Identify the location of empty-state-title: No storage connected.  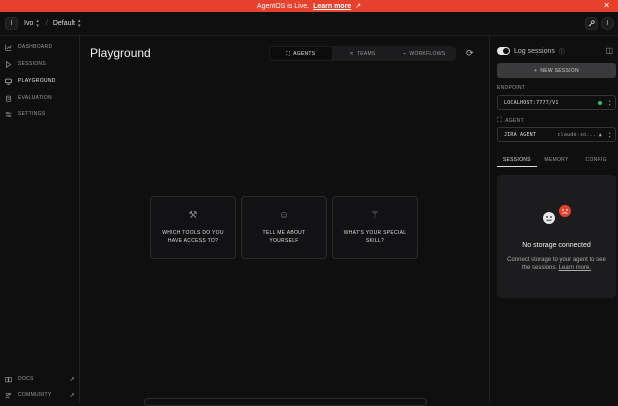
(556, 245).